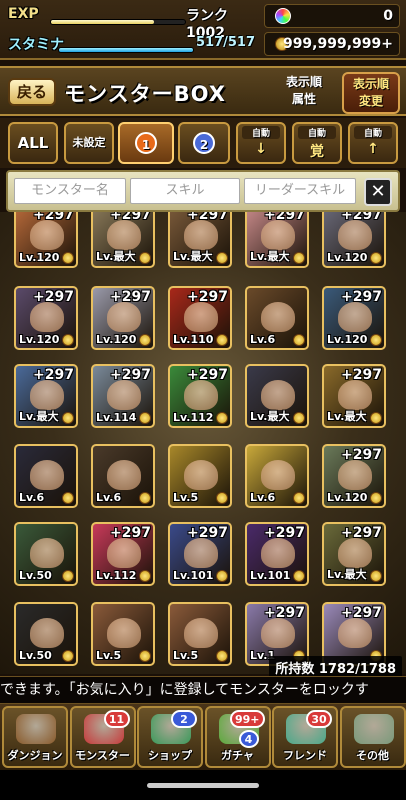 The width and height of the screenshot is (406, 800). What do you see at coordinates (317, 143) in the screenshot?
I see `tab-auto-awaken: 自動 覚` at bounding box center [317, 143].